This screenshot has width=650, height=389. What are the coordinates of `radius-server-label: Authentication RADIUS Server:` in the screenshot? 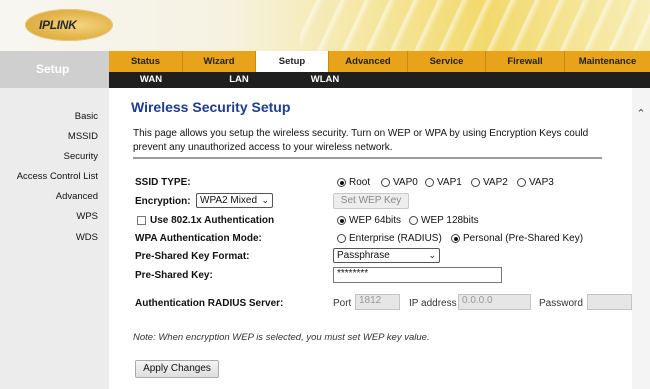 It's located at (209, 303).